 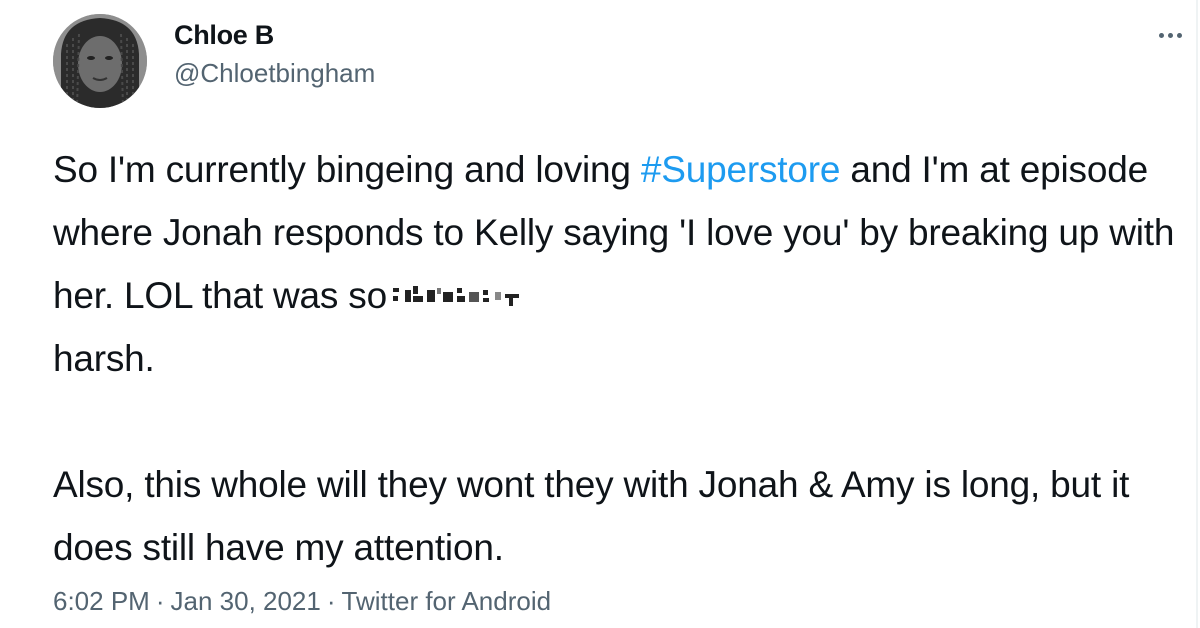 I want to click on tweet-time-link: 6:02 PM, so click(x=101, y=601).